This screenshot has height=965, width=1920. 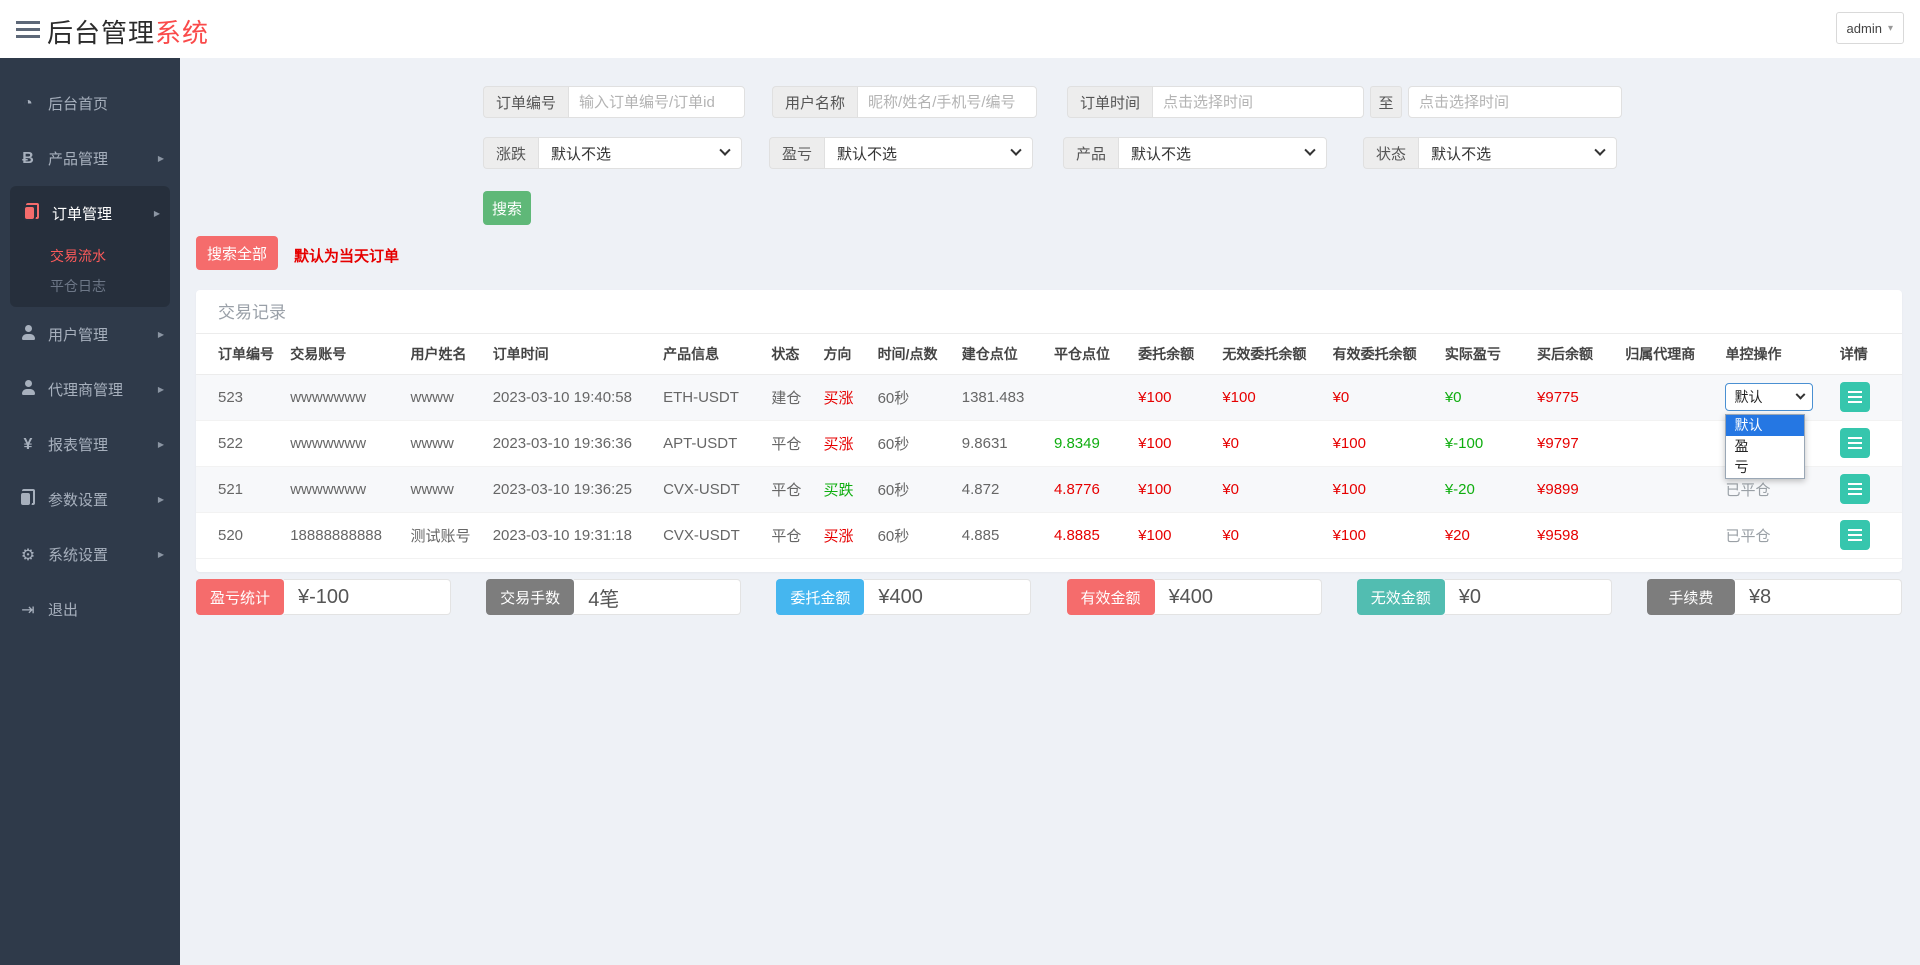 I want to click on closed-status-text: 已平仓, so click(x=1748, y=536).